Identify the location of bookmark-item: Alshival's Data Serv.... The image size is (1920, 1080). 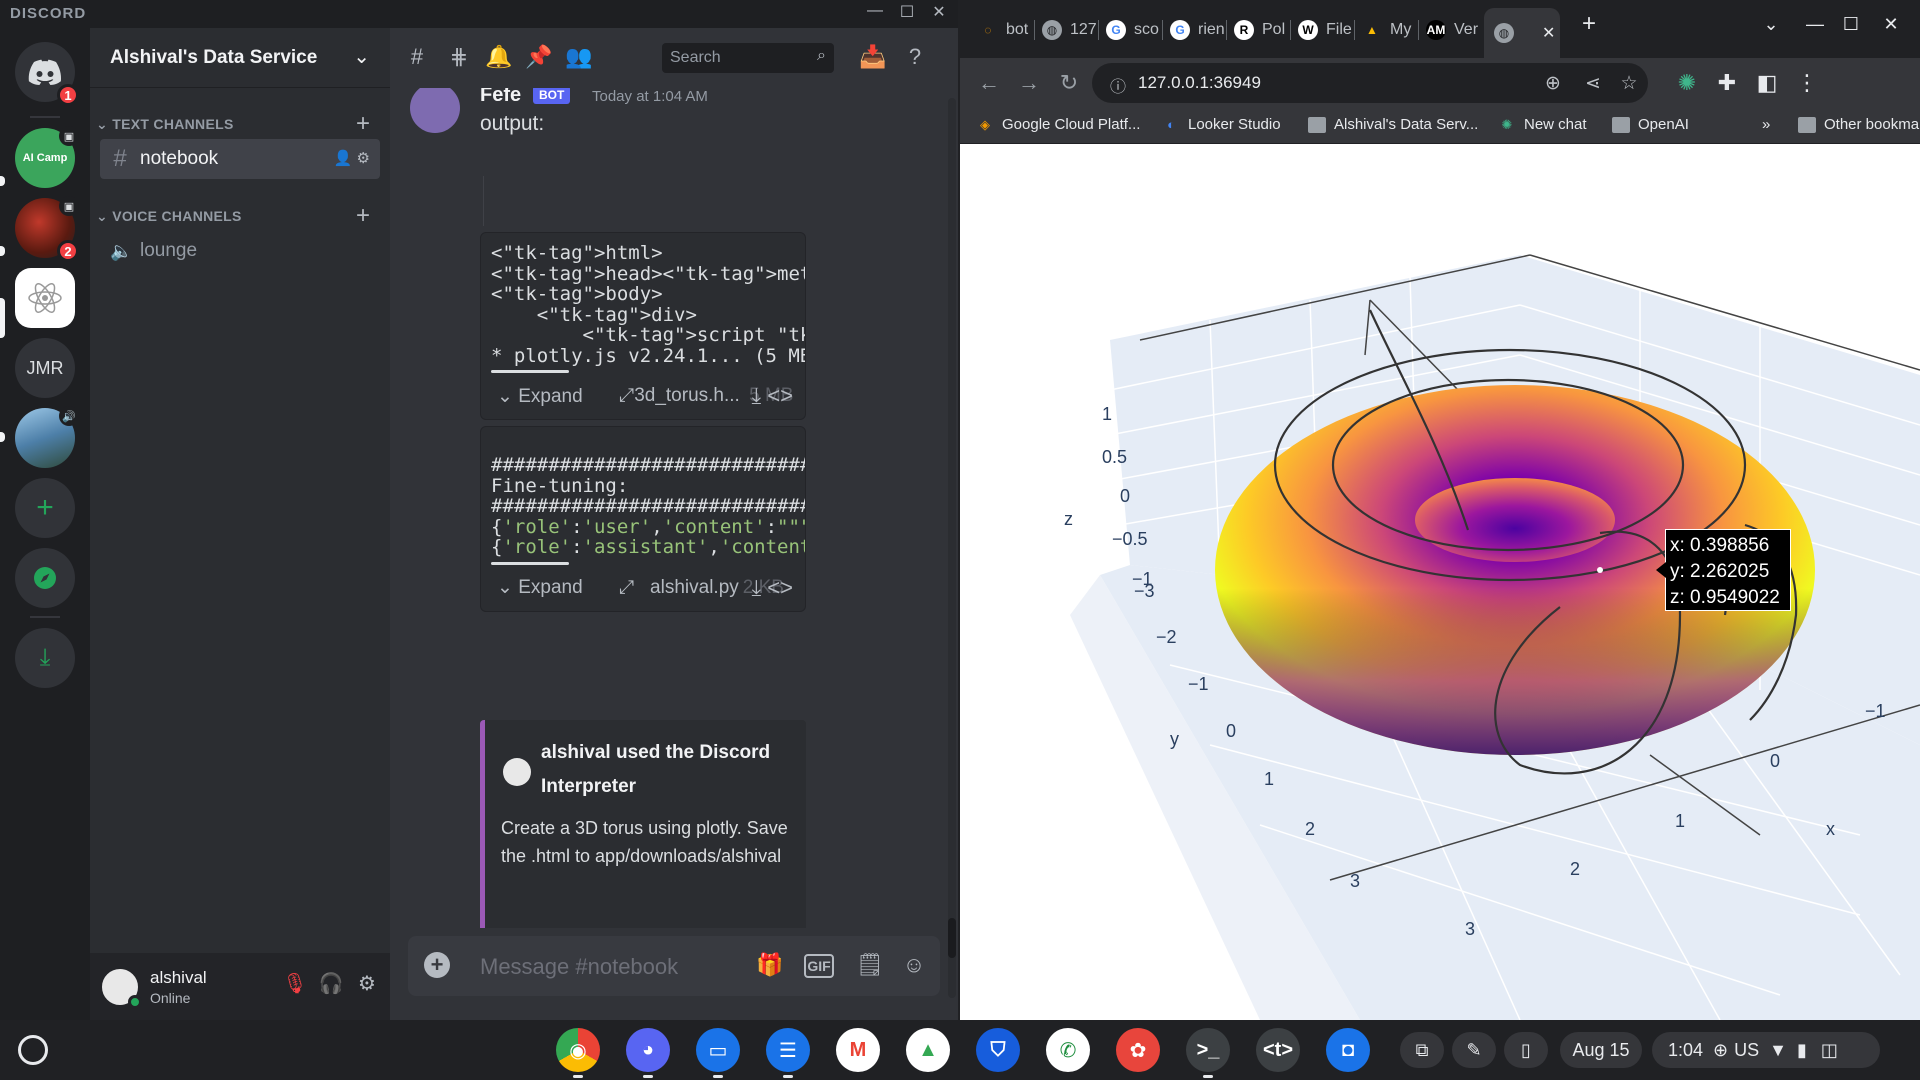
(1393, 124).